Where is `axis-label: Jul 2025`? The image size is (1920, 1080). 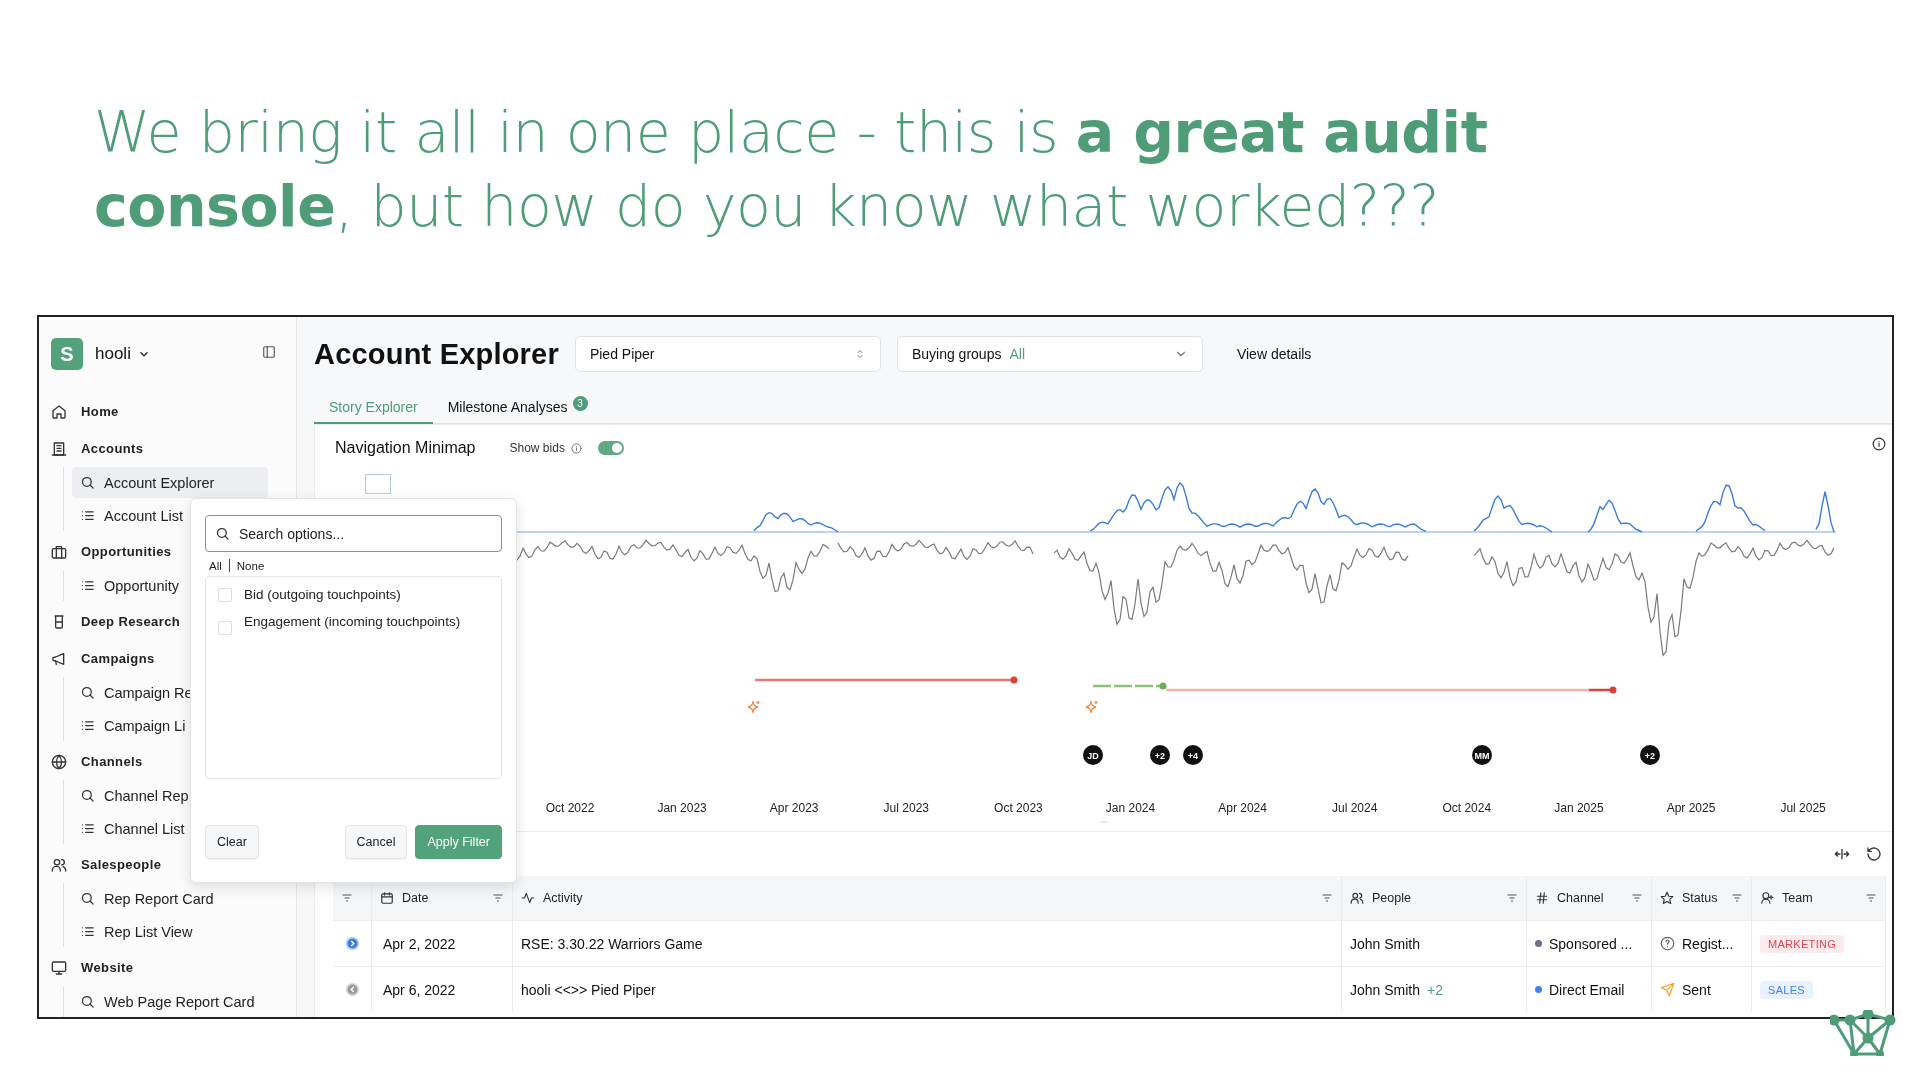 axis-label: Jul 2025 is located at coordinates (1803, 808).